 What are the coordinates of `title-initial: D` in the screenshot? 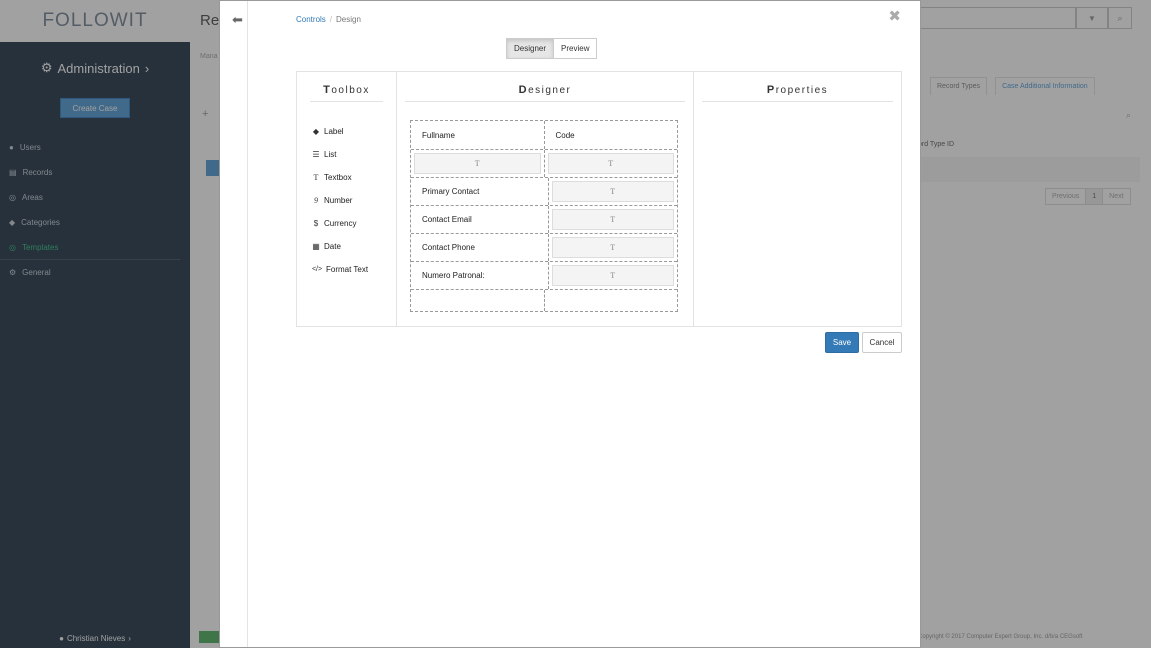 It's located at (523, 90).